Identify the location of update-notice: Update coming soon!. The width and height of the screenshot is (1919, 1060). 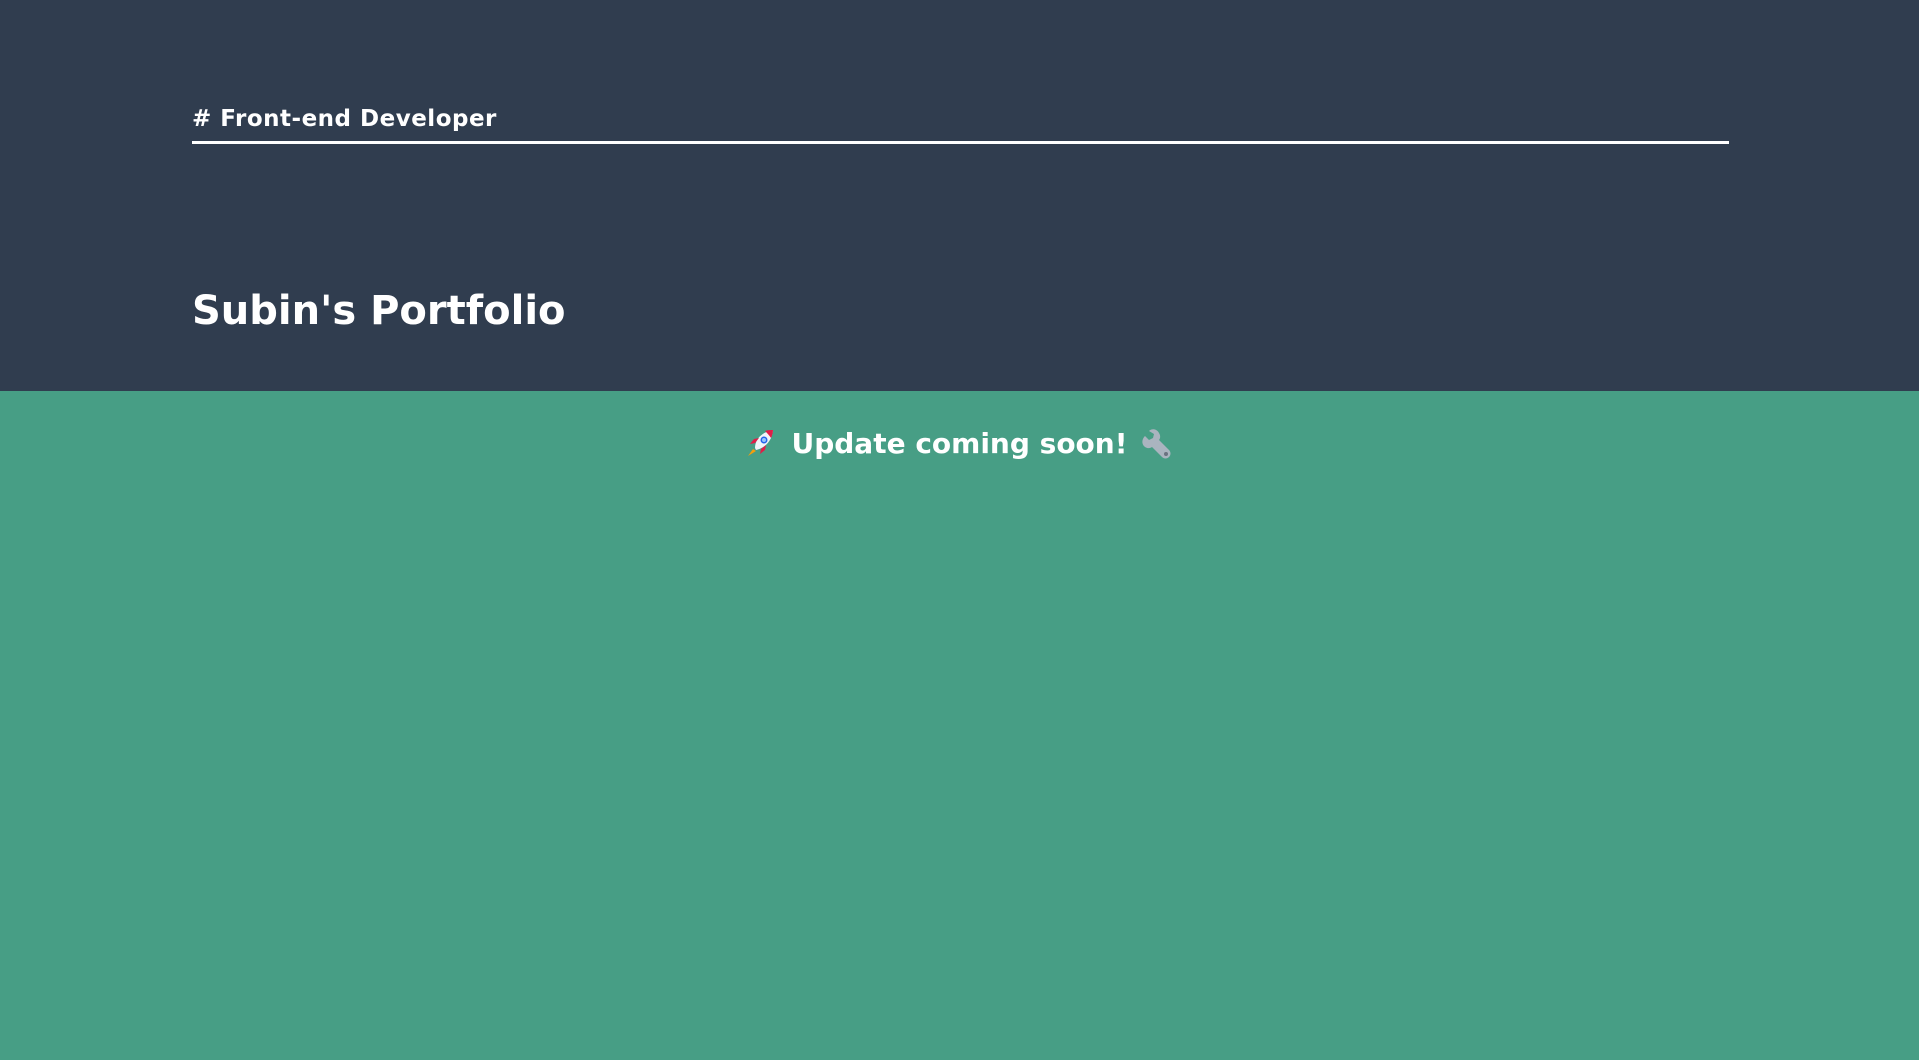
(959, 443).